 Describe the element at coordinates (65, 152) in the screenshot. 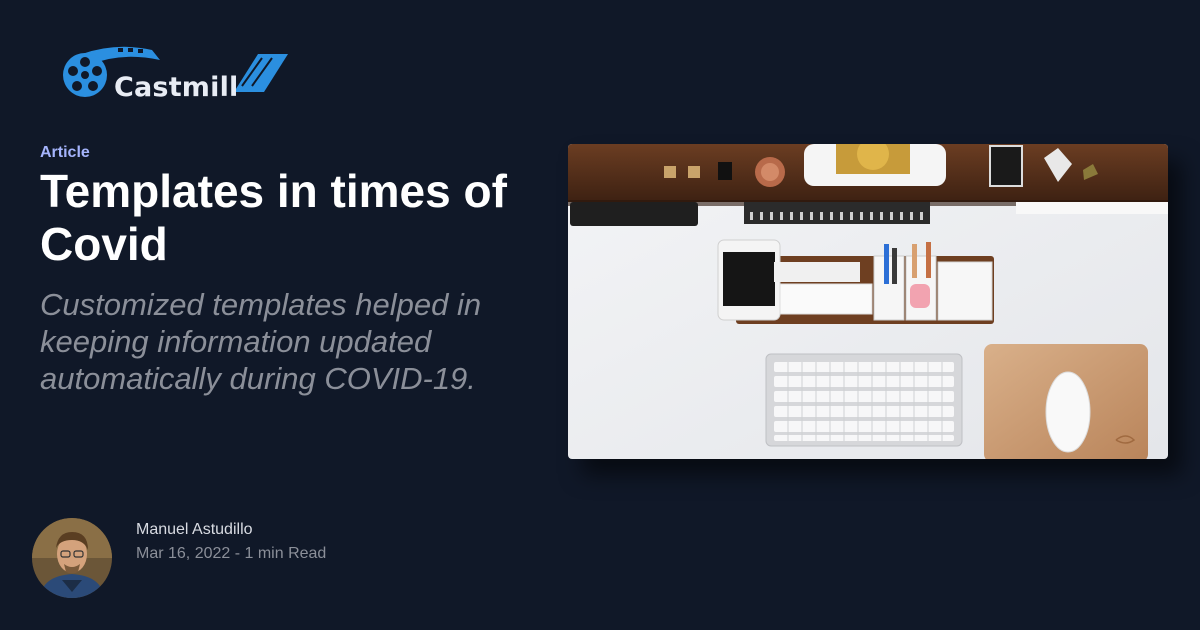

I see `article-category: Article` at that location.